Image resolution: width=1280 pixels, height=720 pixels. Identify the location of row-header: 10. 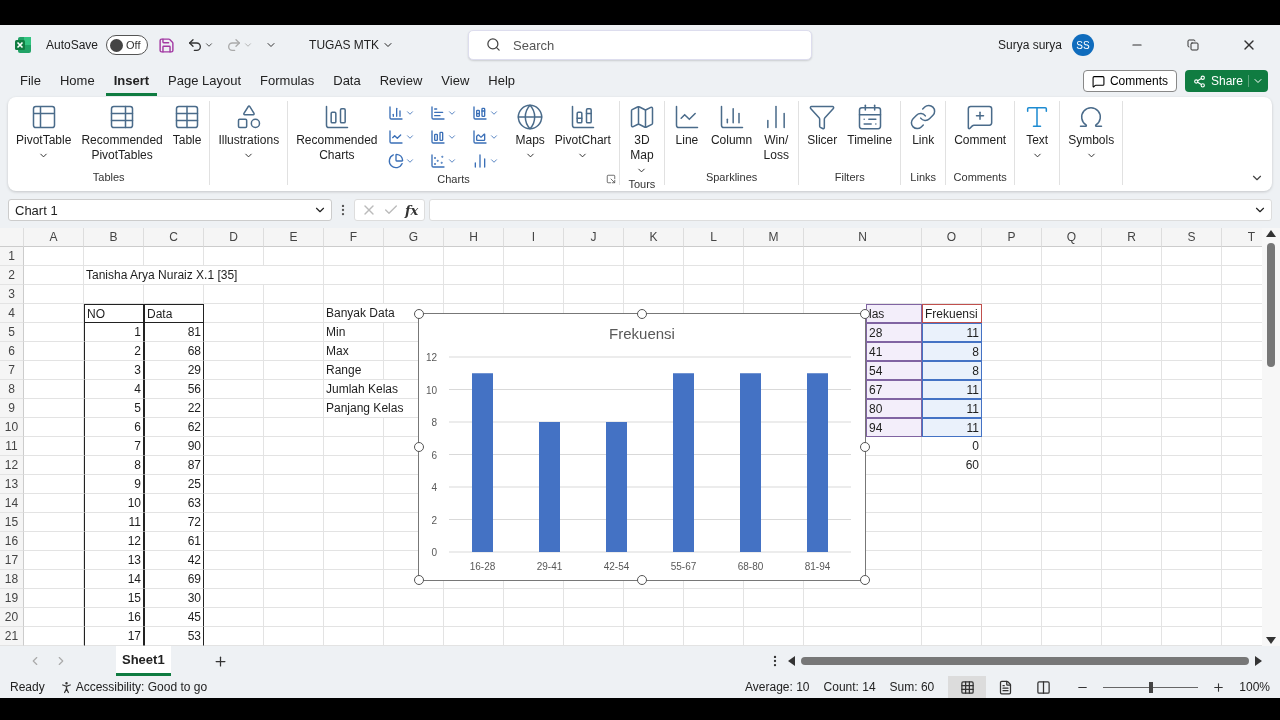
(12, 427).